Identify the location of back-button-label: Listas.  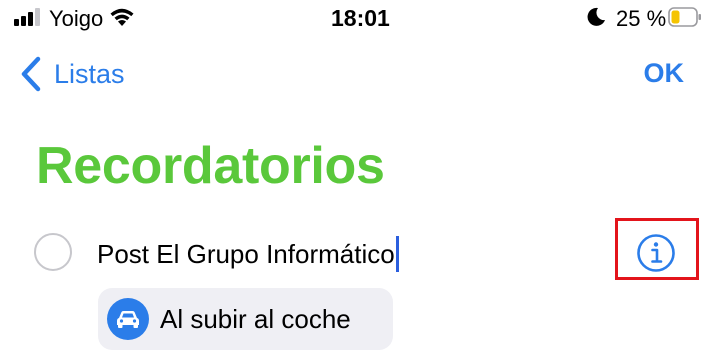
(89, 73).